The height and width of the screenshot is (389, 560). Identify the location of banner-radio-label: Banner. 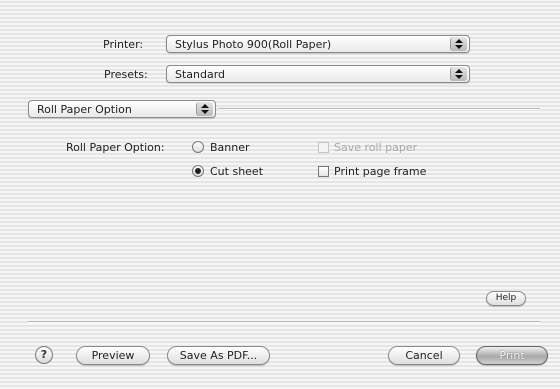
(230, 147).